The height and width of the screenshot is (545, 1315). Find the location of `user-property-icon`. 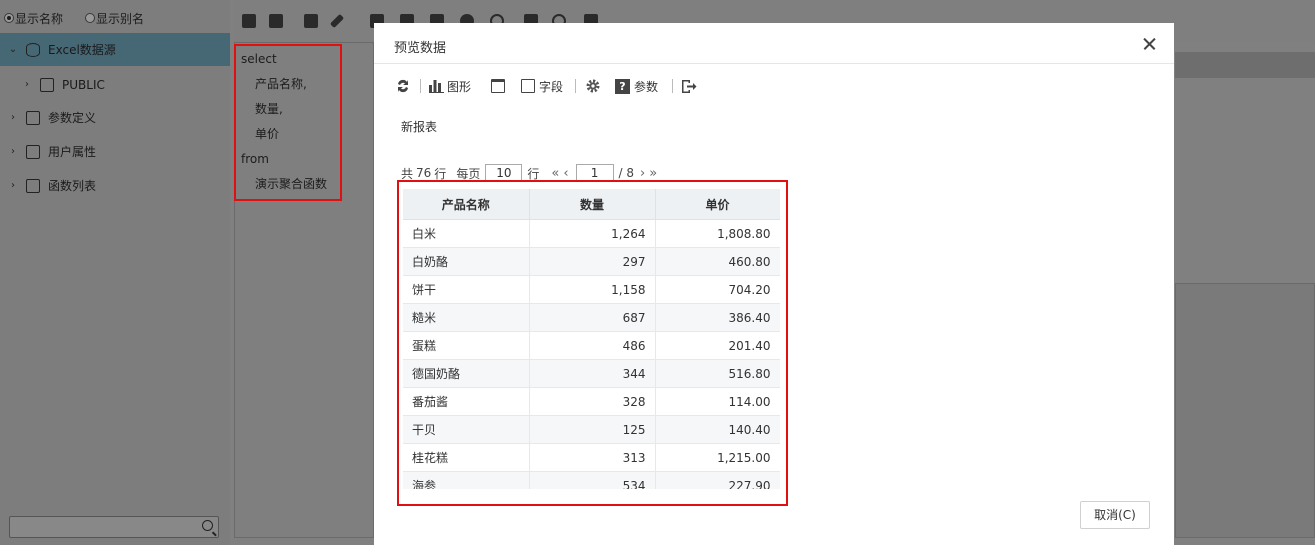

user-property-icon is located at coordinates (33, 151).